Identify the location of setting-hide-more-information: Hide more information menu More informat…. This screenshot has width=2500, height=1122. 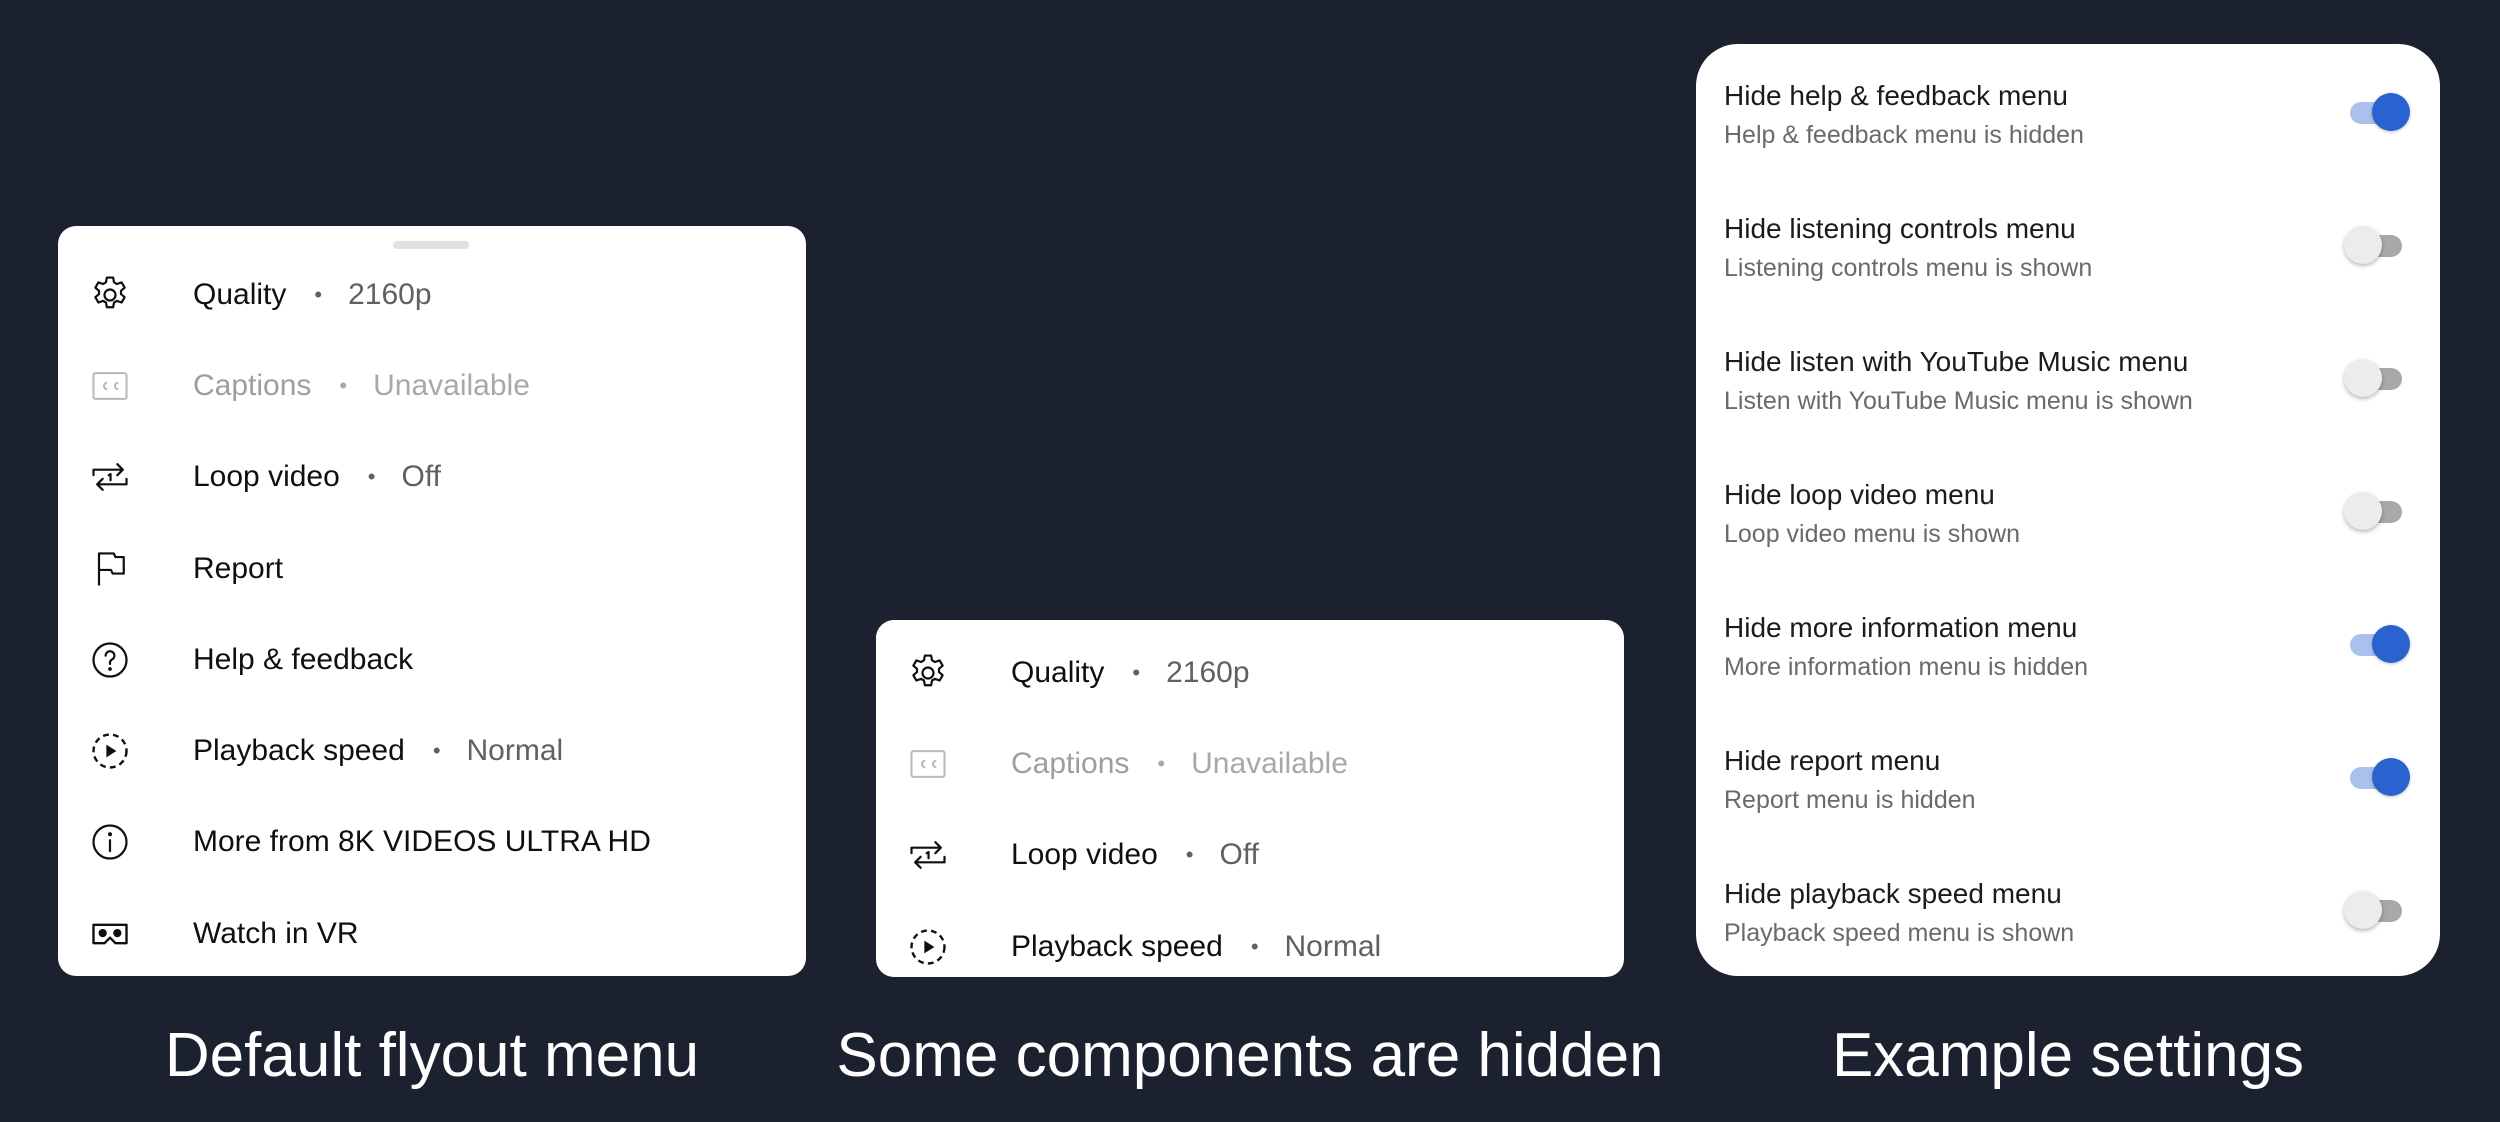
(2067, 642).